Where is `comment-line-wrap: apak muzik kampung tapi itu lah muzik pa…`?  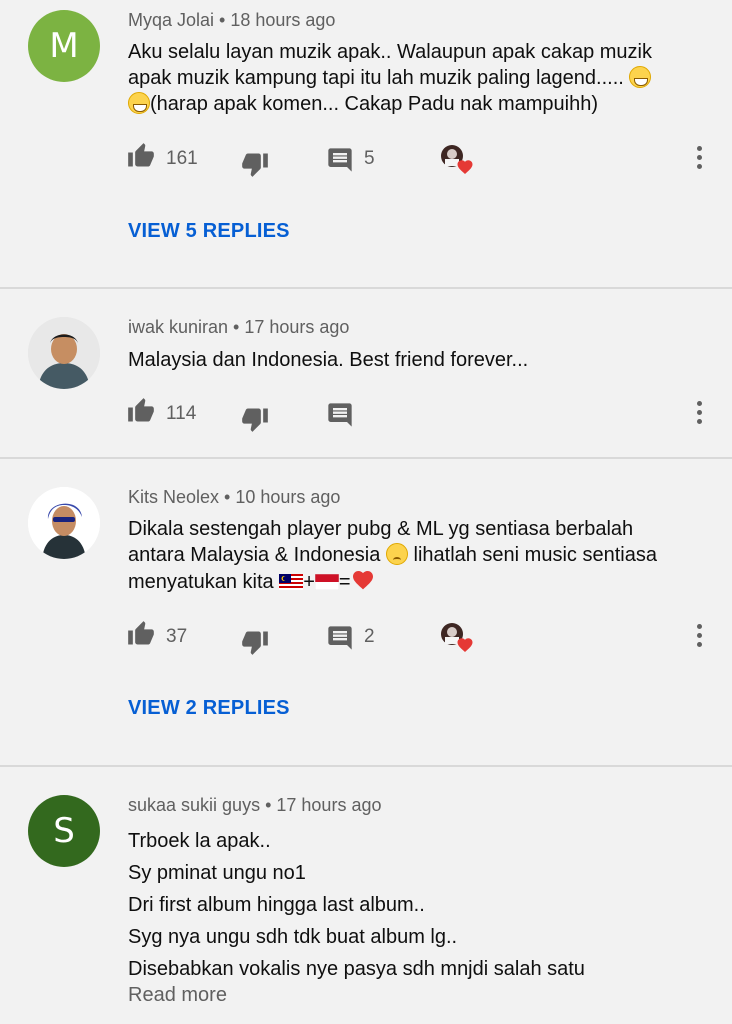
comment-line-wrap: apak muzik kampung tapi itu lah muzik pa… is located at coordinates (418, 78).